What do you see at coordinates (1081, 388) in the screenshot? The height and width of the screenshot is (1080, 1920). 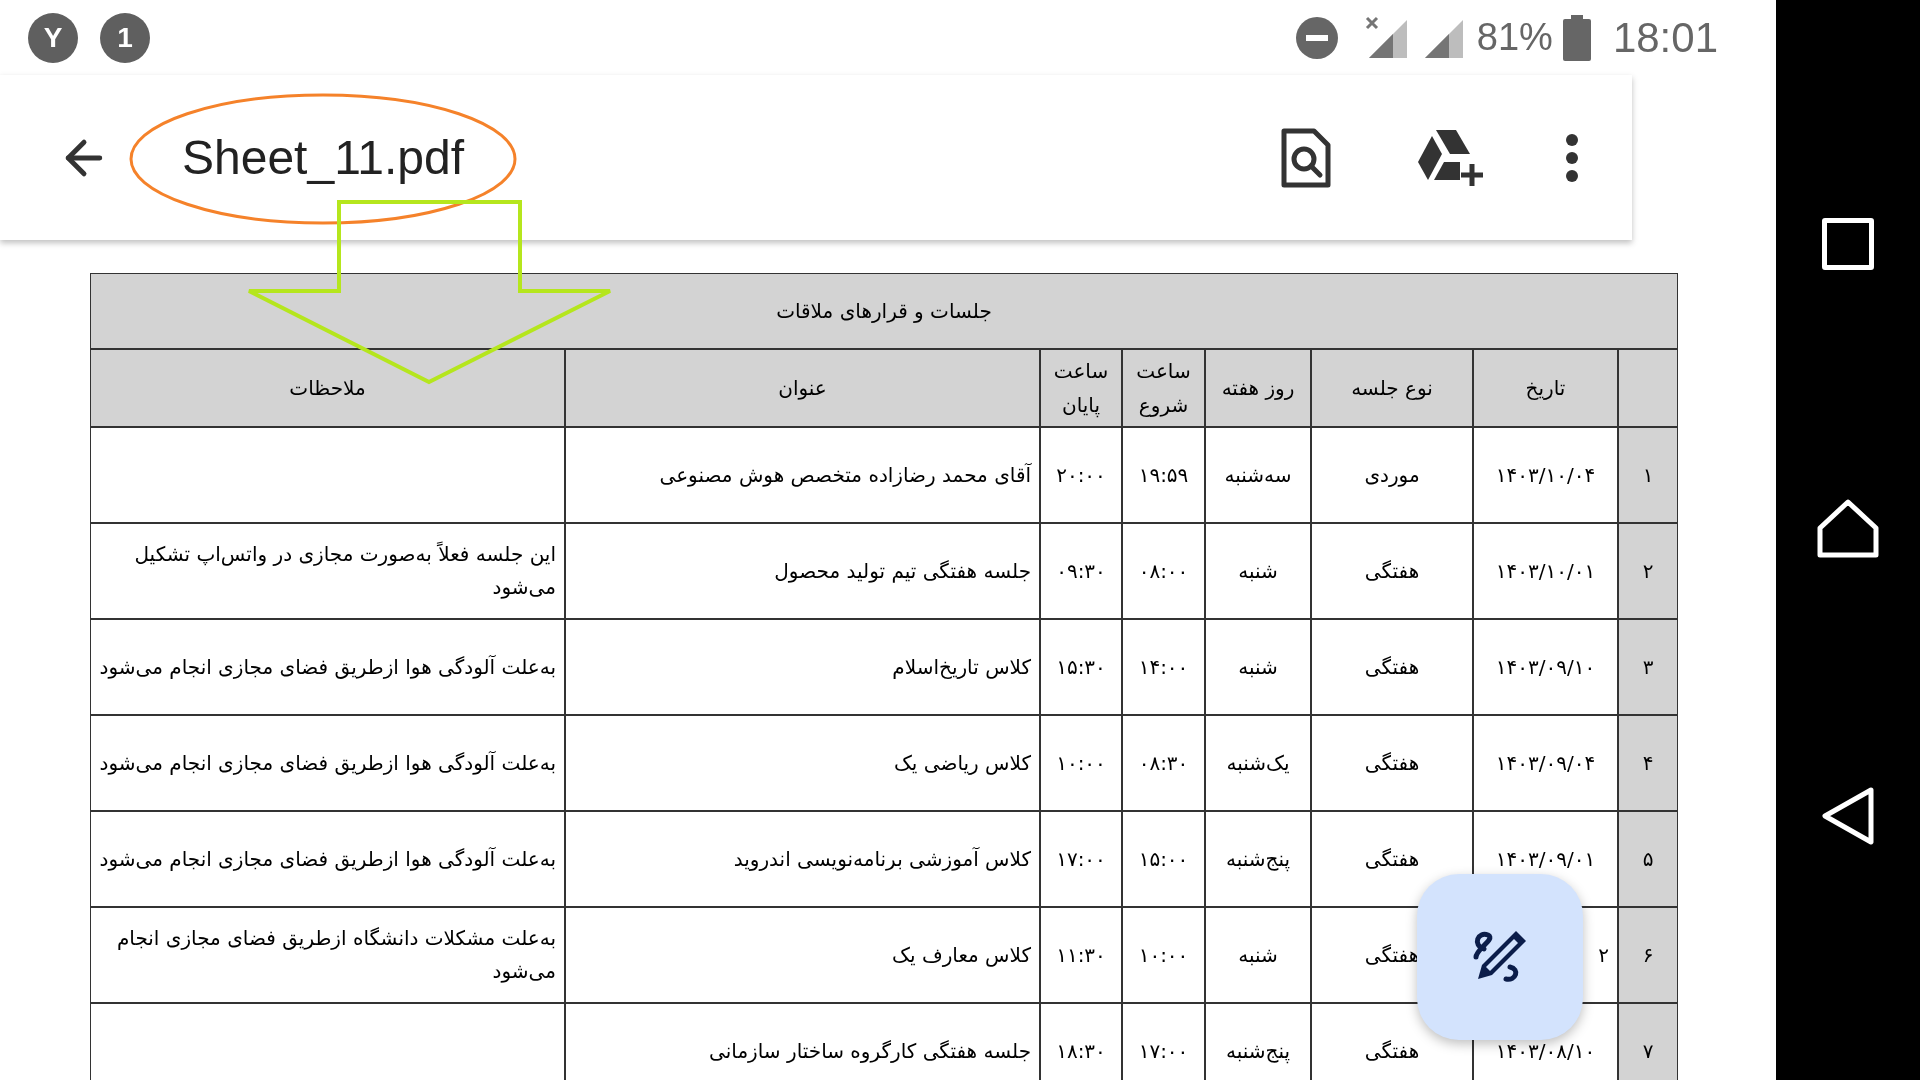 I see `column-header: ساعت پایان` at bounding box center [1081, 388].